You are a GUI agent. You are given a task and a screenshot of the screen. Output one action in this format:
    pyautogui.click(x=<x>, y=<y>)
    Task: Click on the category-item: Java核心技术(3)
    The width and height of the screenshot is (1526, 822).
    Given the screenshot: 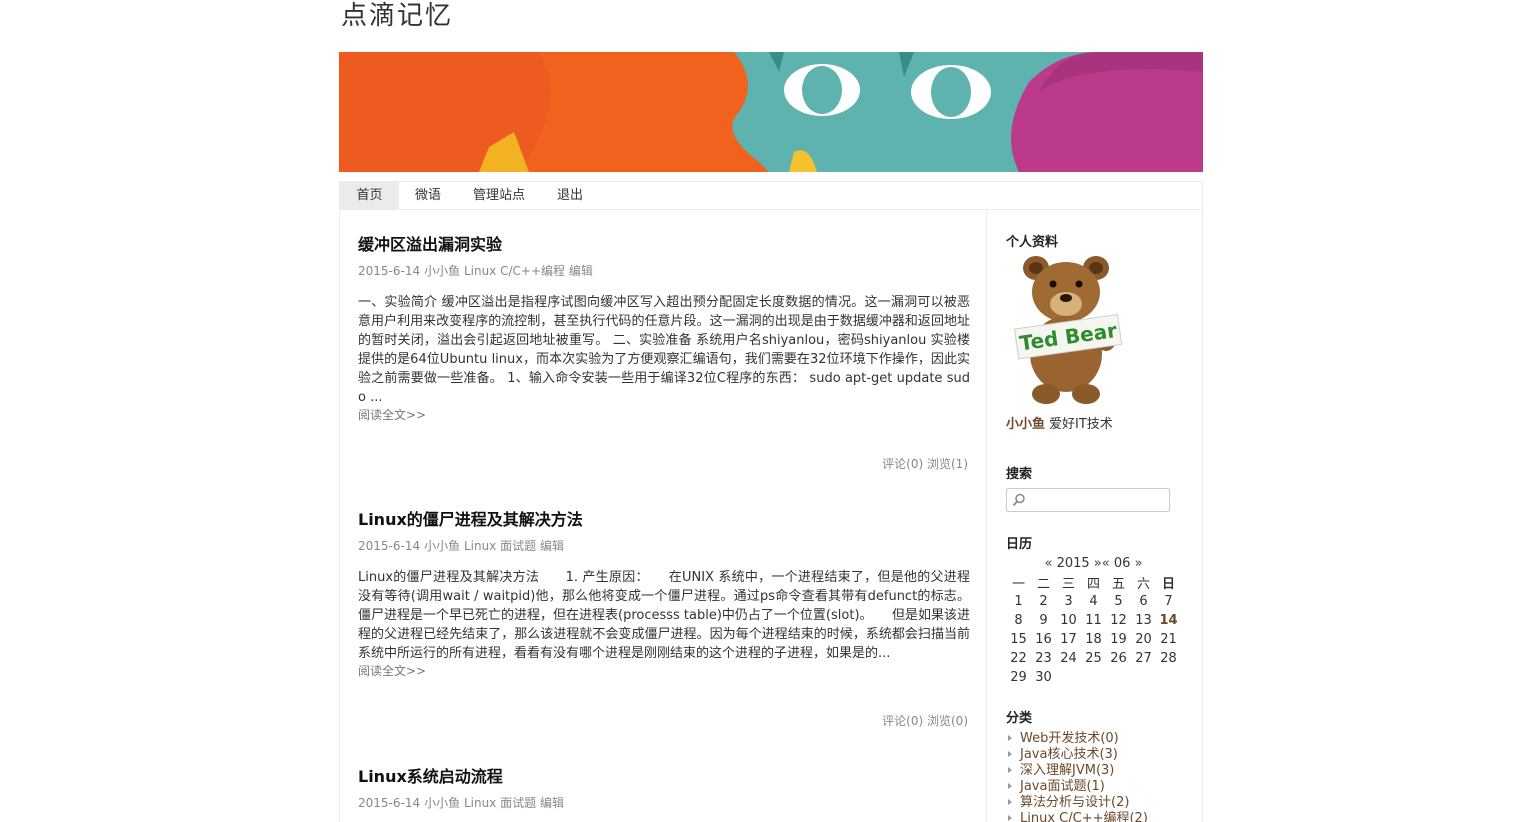 What is the action you would take?
    pyautogui.click(x=1096, y=755)
    